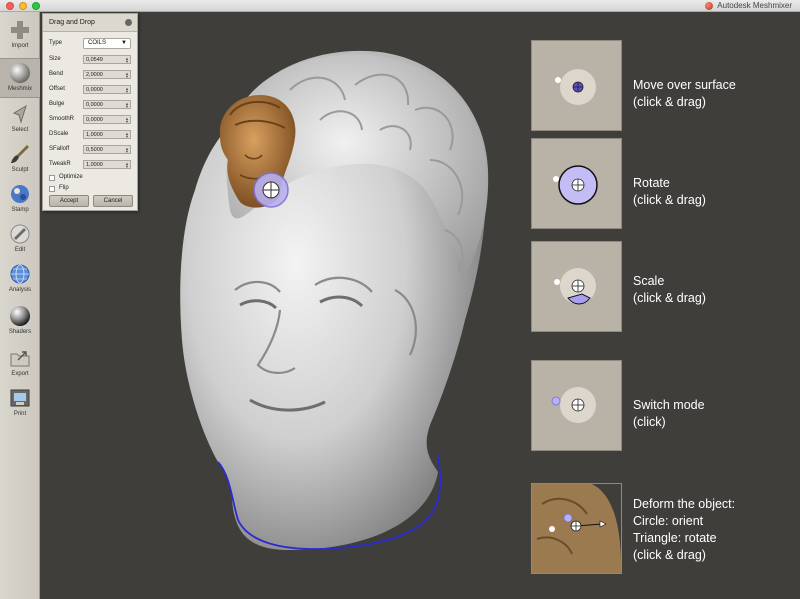  Describe the element at coordinates (20, 210) in the screenshot. I see `toolbar-label: Stamp` at that location.